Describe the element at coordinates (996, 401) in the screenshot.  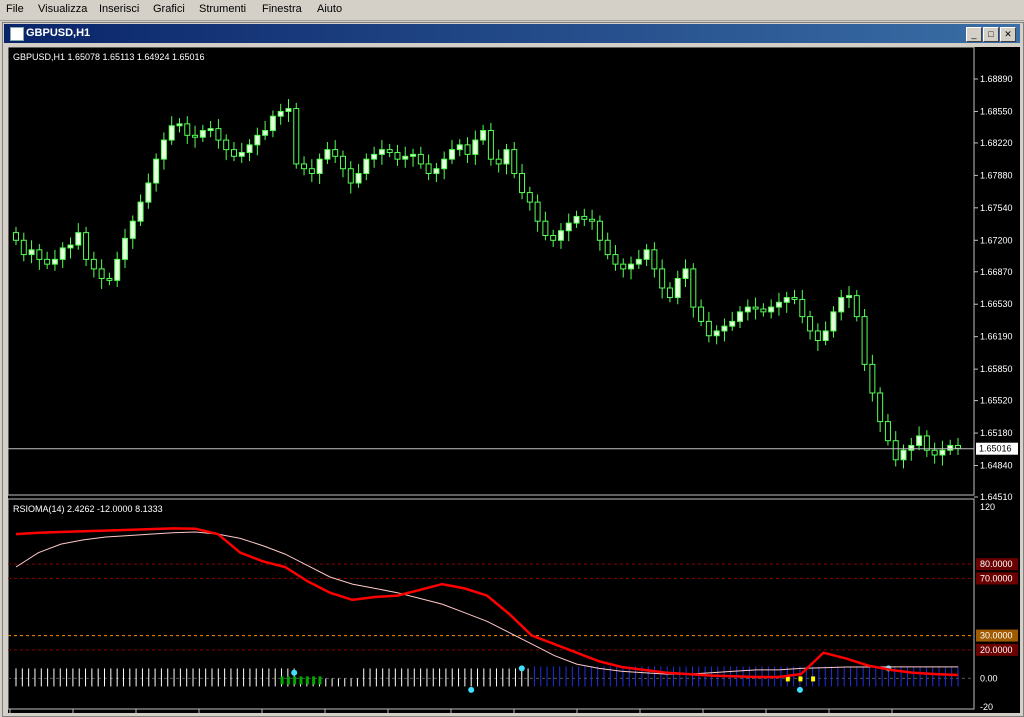
I see `price-tick-label: 1.65520` at that location.